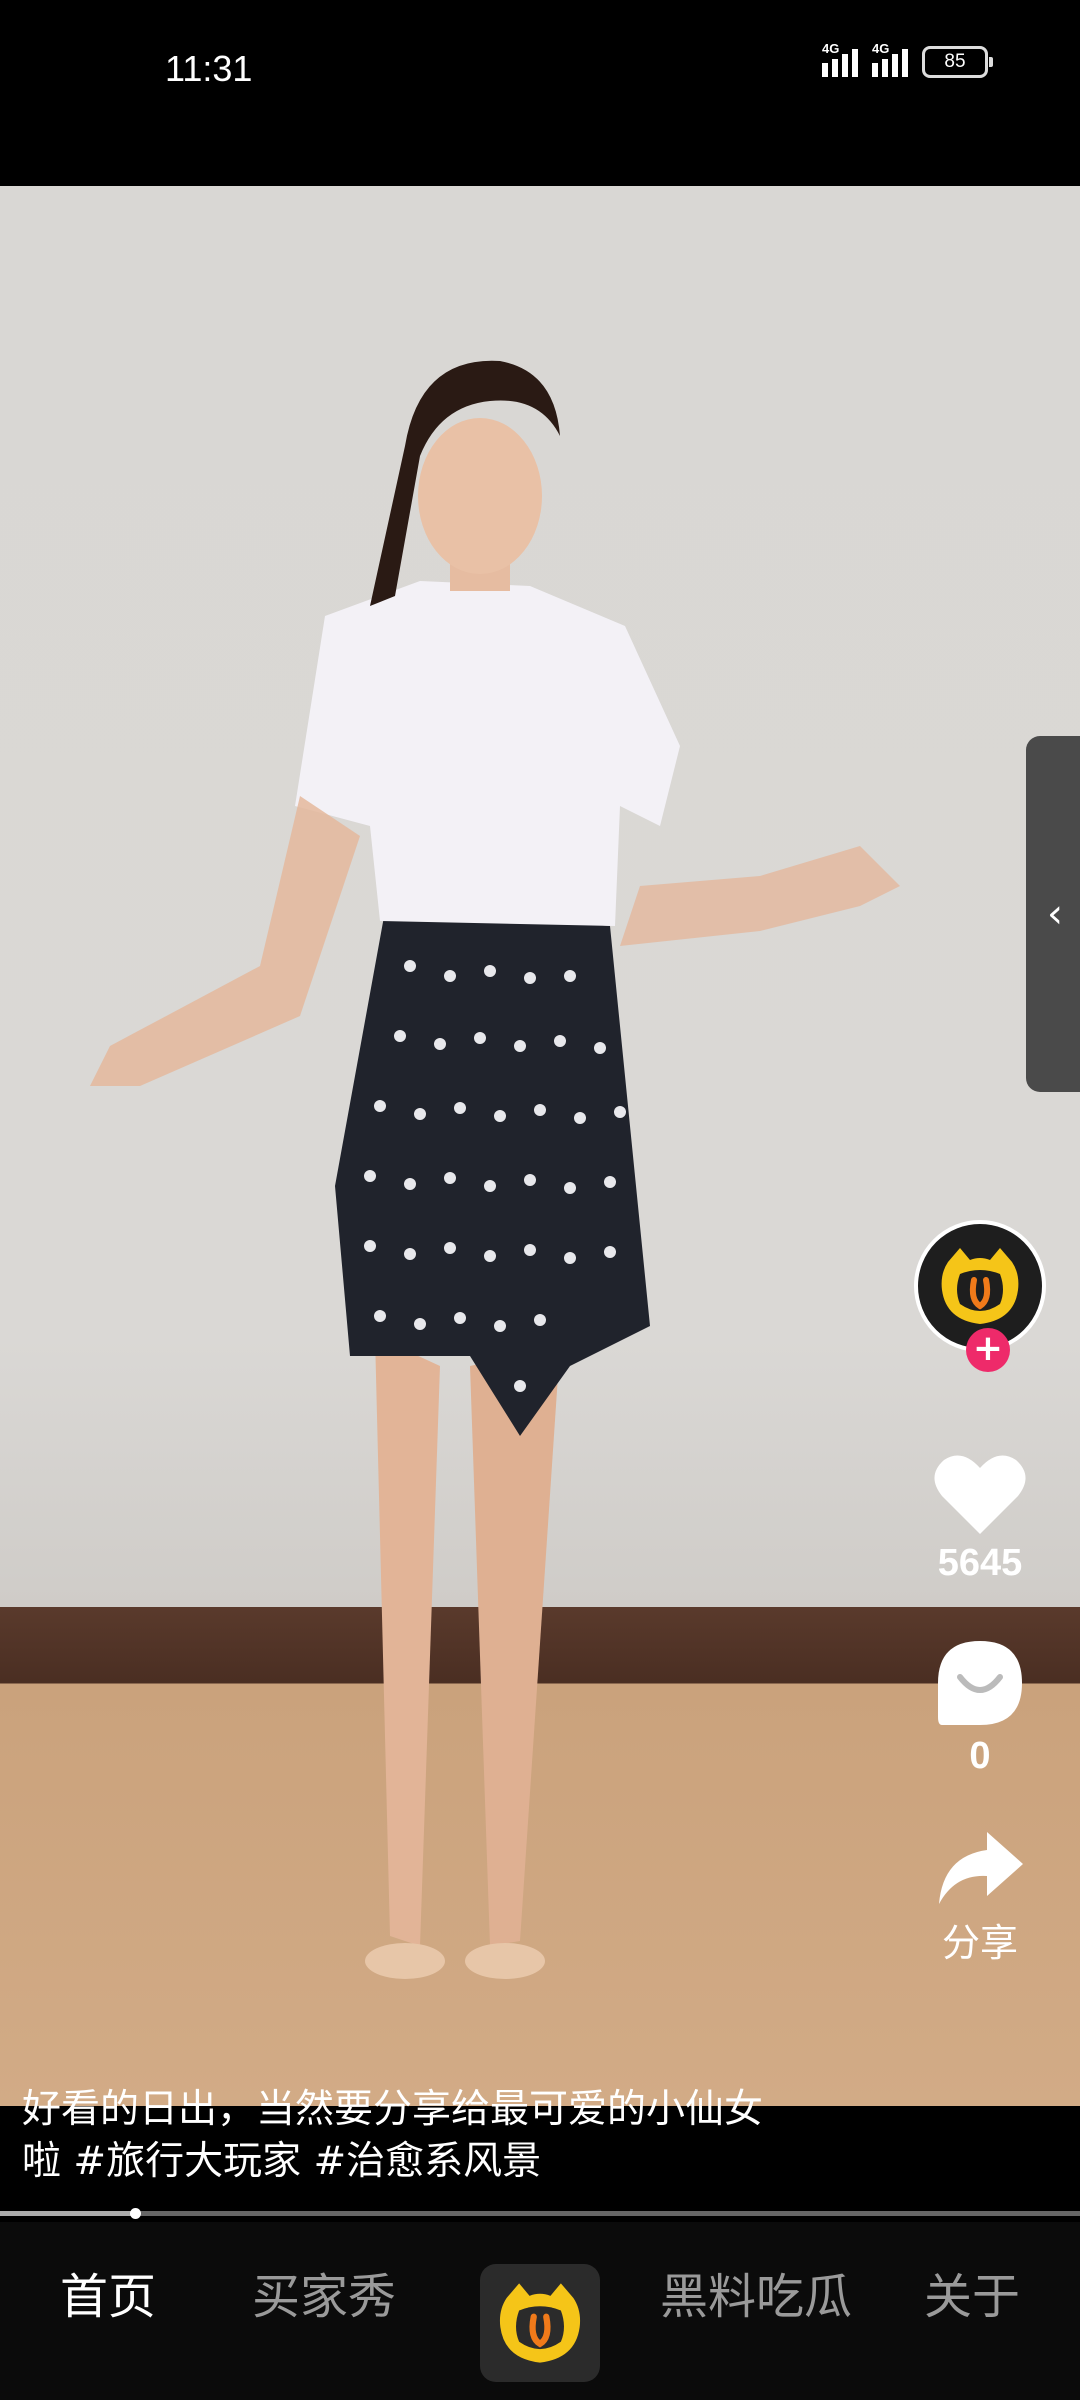  I want to click on like-button: 5645, so click(980, 1518).